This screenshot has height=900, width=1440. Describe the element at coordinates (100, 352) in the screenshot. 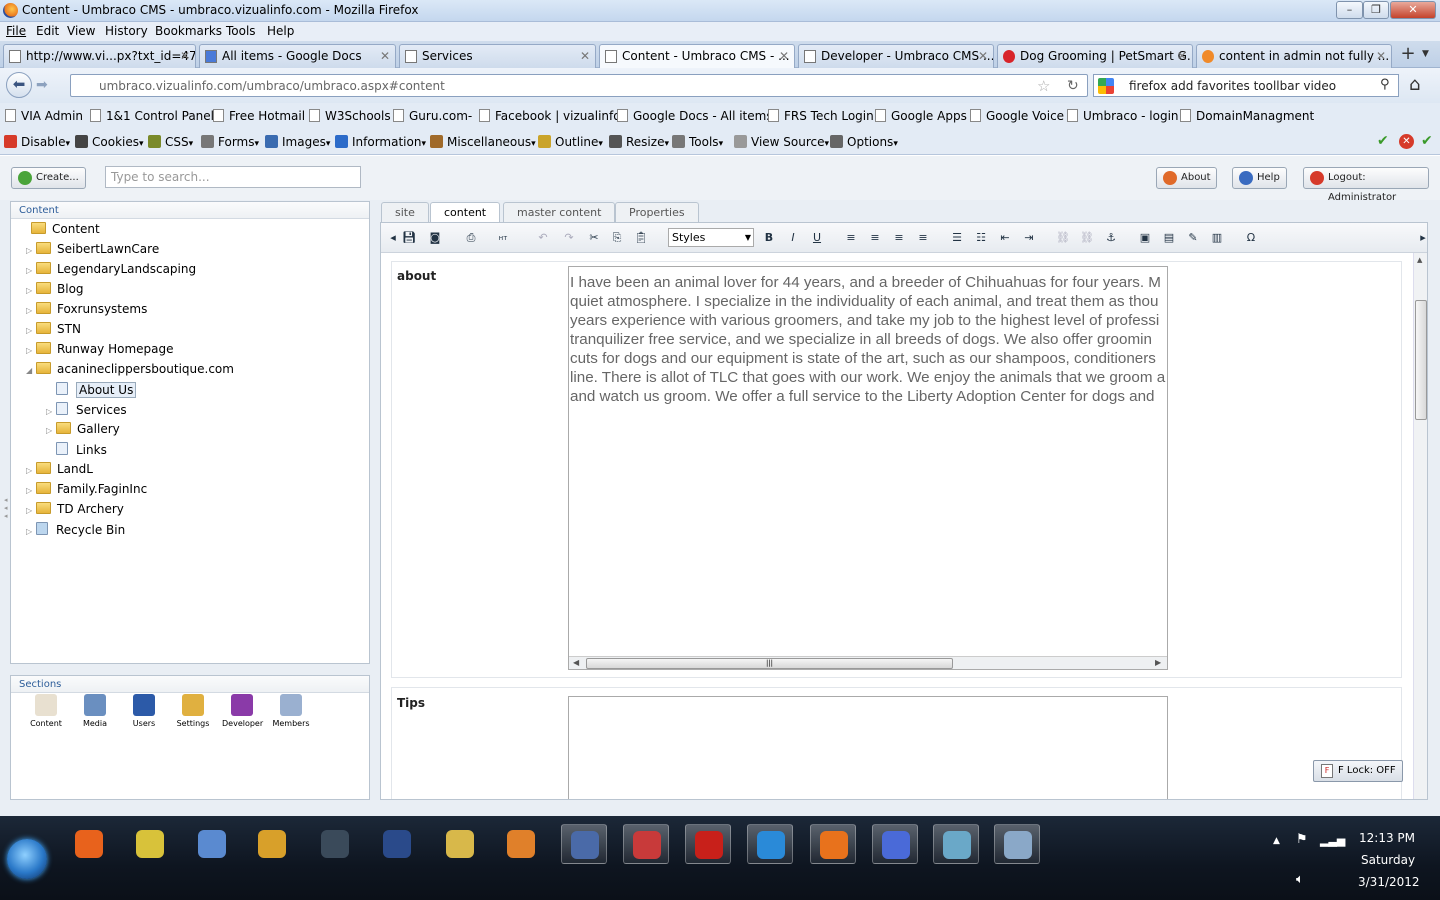

I see `tree-node-runway-homepage: ▷ Runway Homepage` at that location.